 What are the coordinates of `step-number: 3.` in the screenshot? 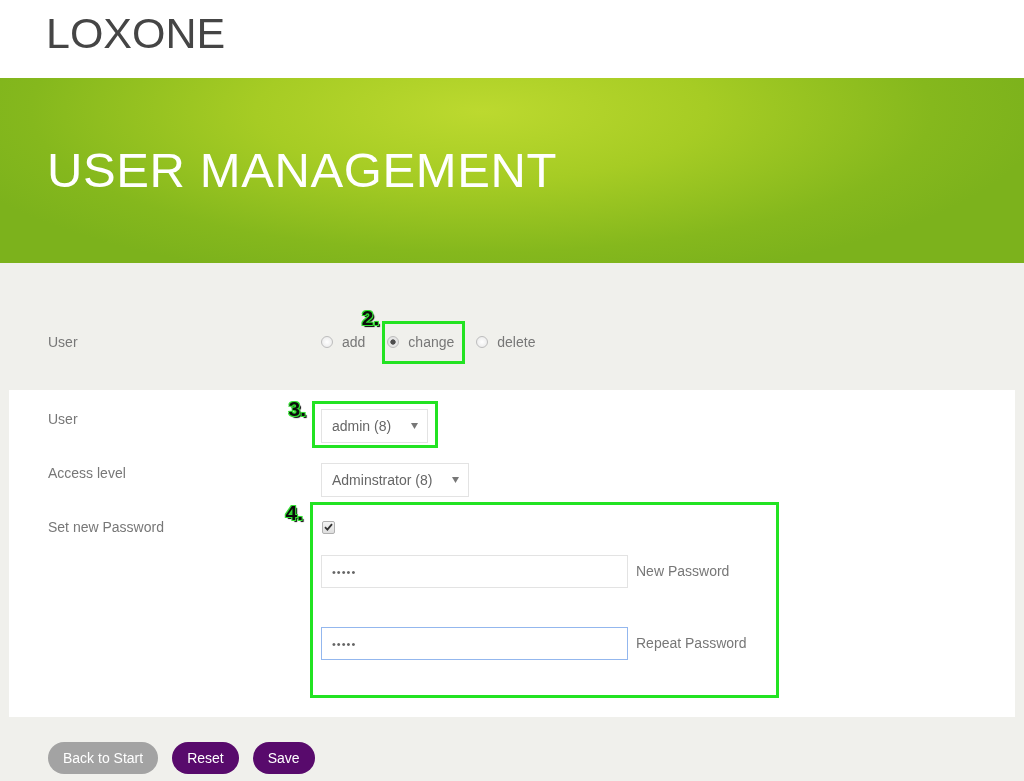 It's located at (297, 409).